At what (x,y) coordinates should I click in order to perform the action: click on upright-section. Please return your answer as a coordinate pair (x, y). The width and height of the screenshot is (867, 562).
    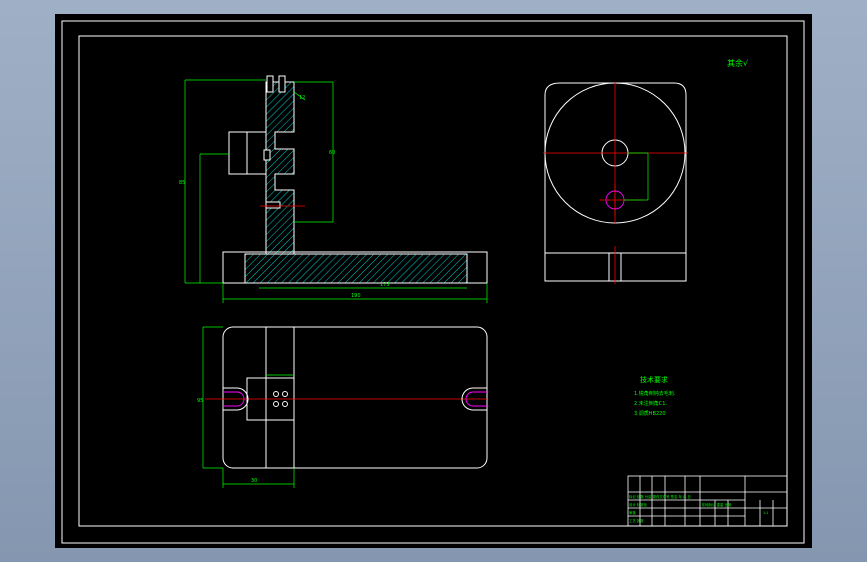
    Looking at the image, I should click on (280, 168).